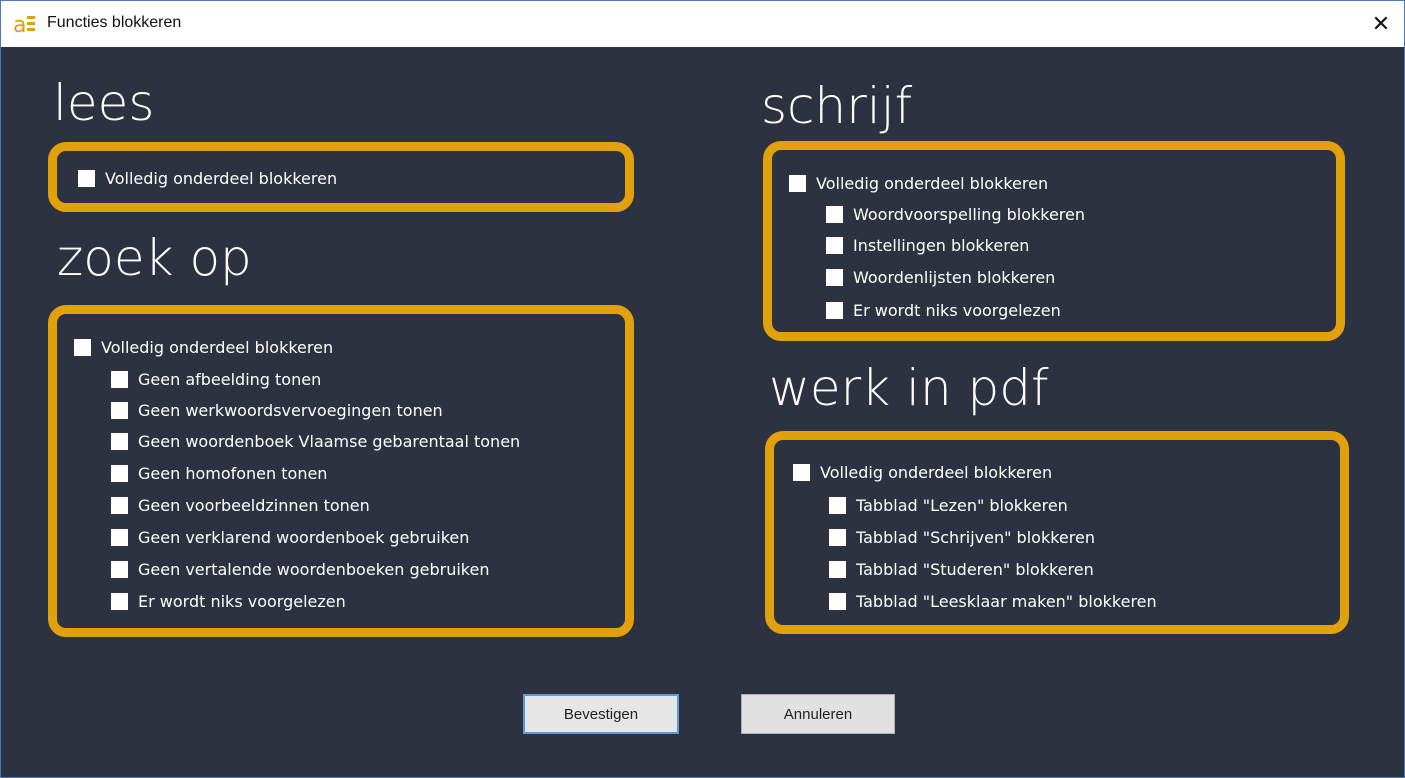 The image size is (1405, 778). I want to click on checkbox-label: Tabblad "Leesklaar maken" blokkeren, so click(1006, 601).